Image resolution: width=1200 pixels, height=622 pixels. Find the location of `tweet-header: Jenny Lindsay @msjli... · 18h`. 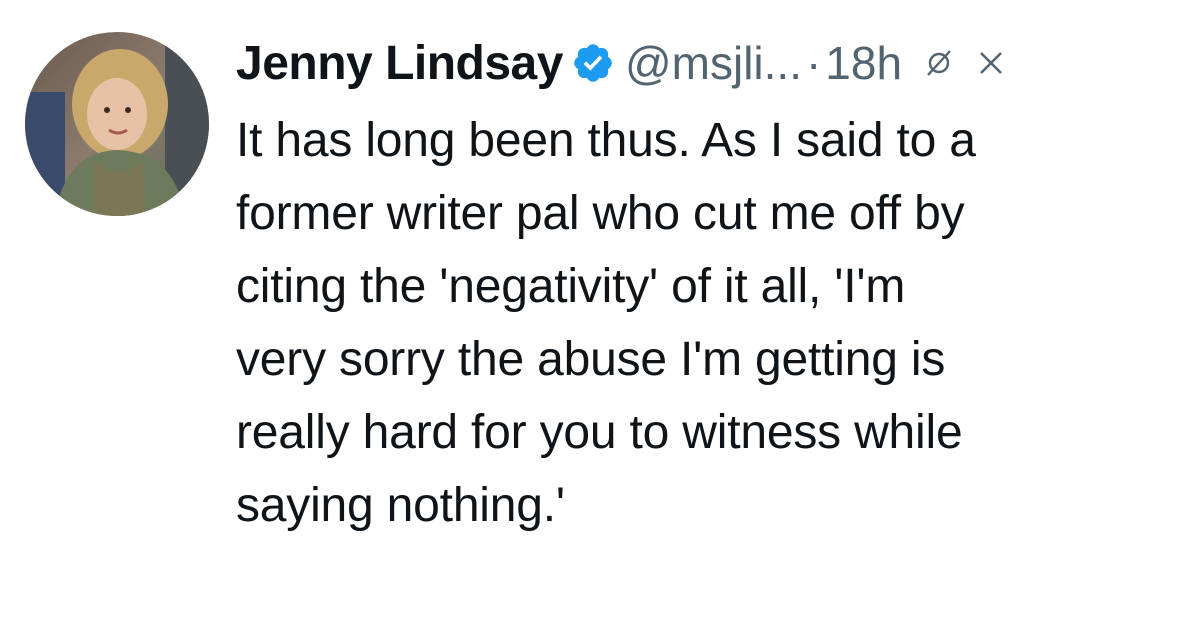

tweet-header: Jenny Lindsay @msjli... · 18h is located at coordinates (711, 63).